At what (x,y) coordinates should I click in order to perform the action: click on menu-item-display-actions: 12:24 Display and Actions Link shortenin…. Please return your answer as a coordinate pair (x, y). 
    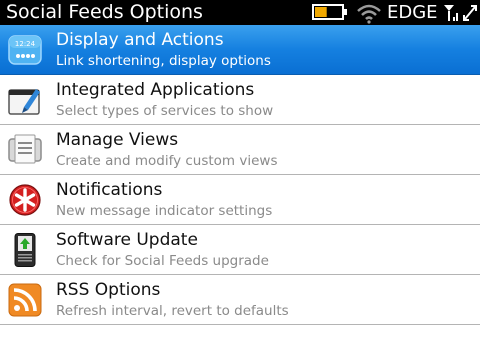
    Looking at the image, I should click on (240, 50).